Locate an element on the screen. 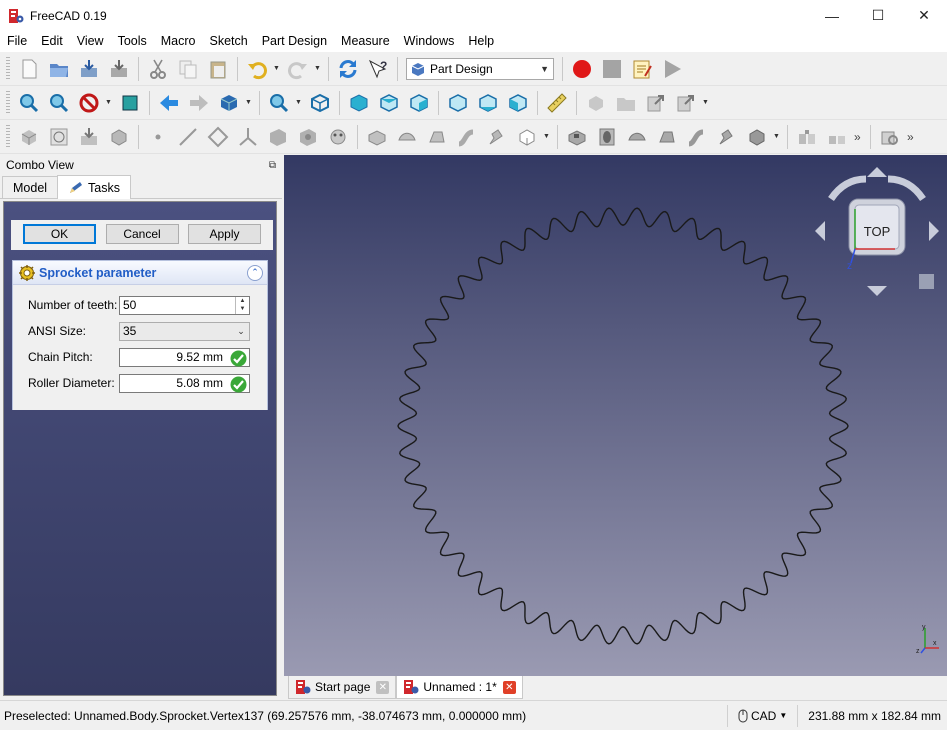  cut-icon is located at coordinates (158, 69).